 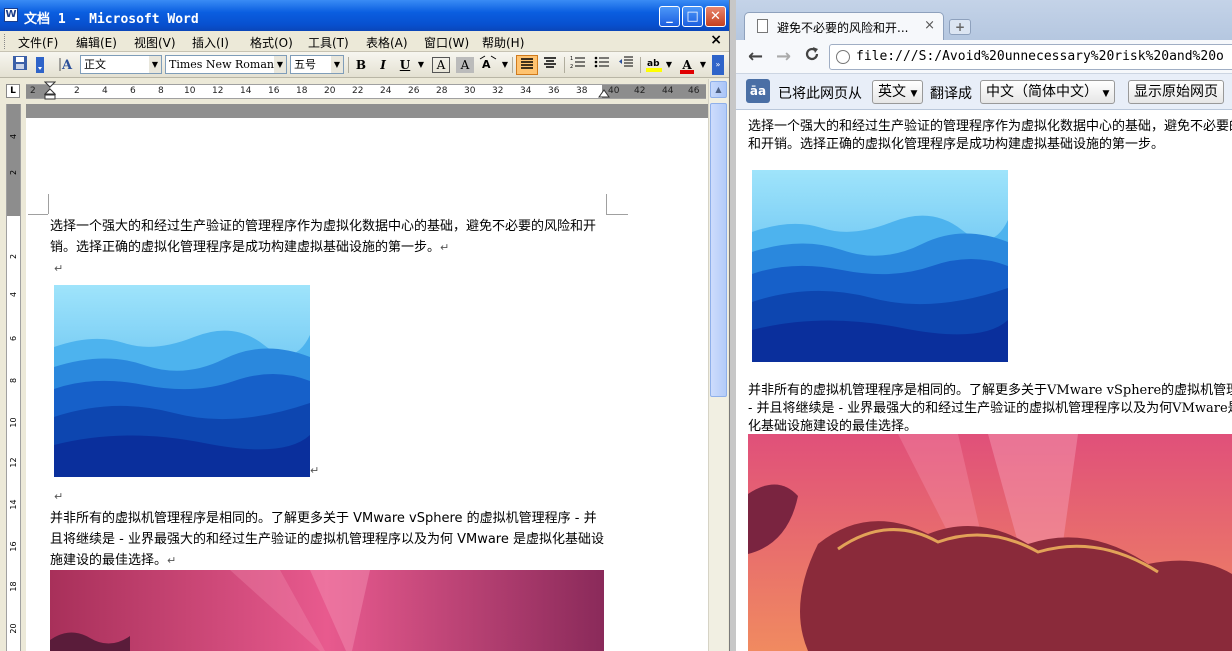 What do you see at coordinates (640, 91) in the screenshot?
I see `ruler-tick: 42` at bounding box center [640, 91].